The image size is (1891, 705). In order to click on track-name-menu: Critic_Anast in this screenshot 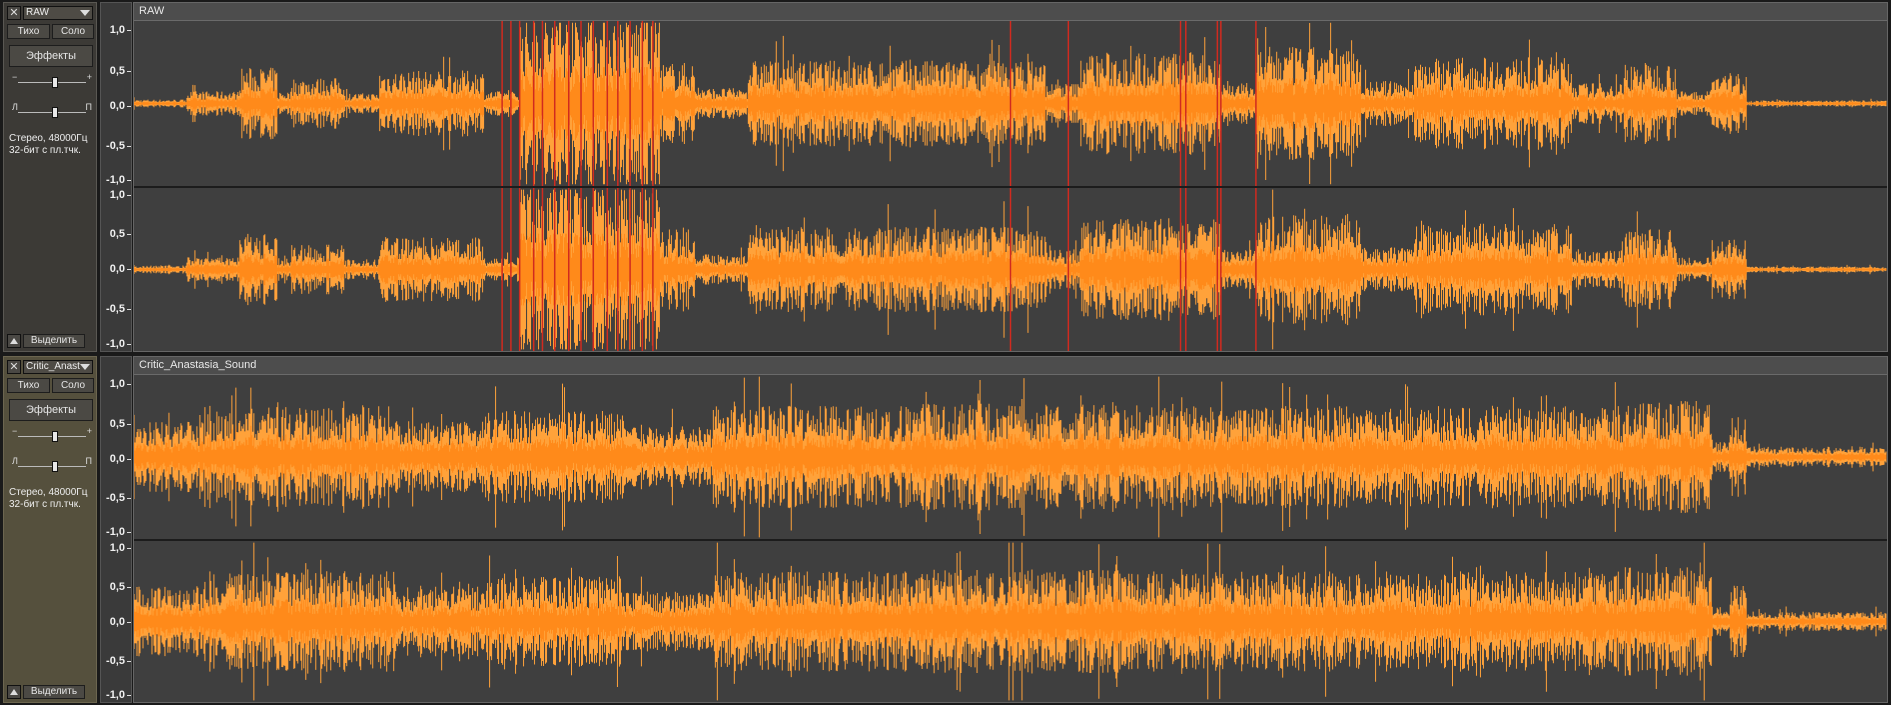, I will do `click(58, 367)`.